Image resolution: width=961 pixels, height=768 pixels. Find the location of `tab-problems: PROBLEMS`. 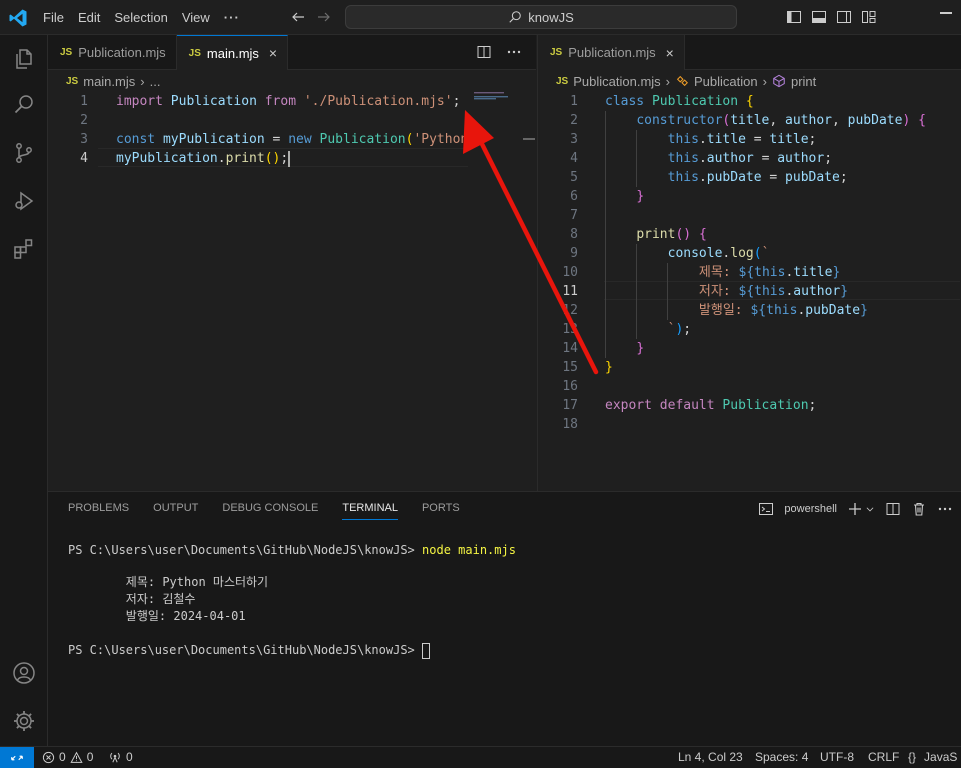

tab-problems: PROBLEMS is located at coordinates (98, 511).